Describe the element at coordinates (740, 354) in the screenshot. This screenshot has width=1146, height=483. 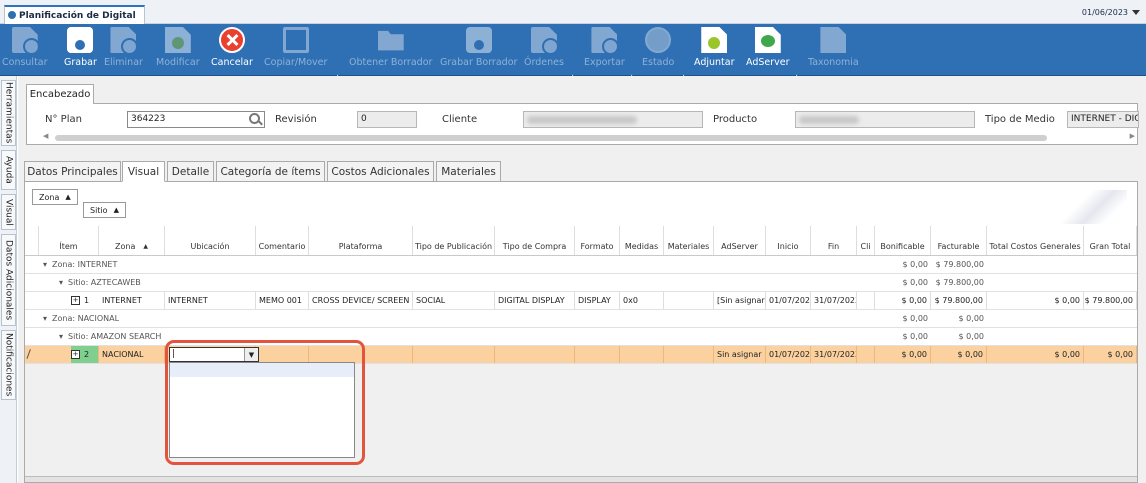
I see `adserver-cell: Sin asignar` at that location.